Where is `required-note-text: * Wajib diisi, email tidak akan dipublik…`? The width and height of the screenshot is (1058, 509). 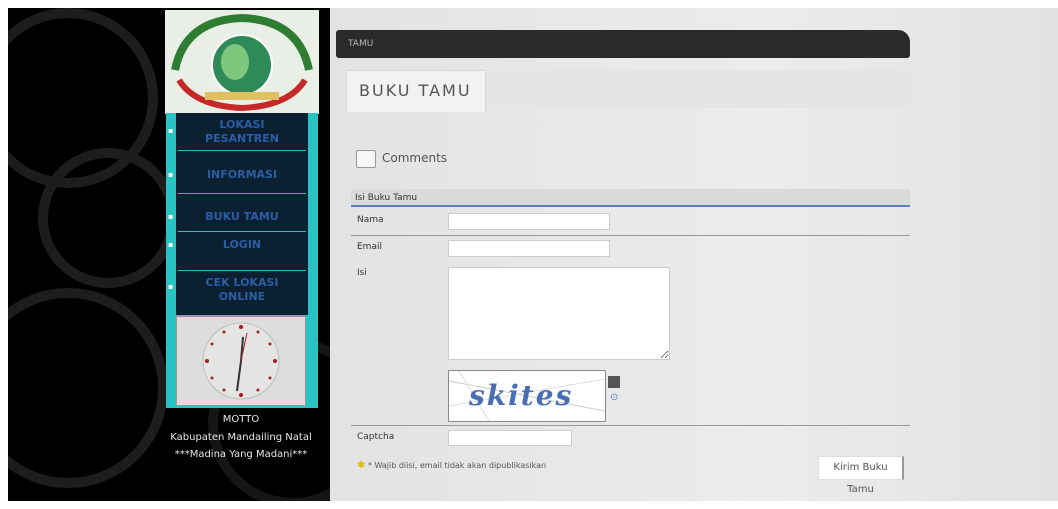 required-note-text: * Wajib diisi, email tidak akan dipublik… is located at coordinates (457, 465).